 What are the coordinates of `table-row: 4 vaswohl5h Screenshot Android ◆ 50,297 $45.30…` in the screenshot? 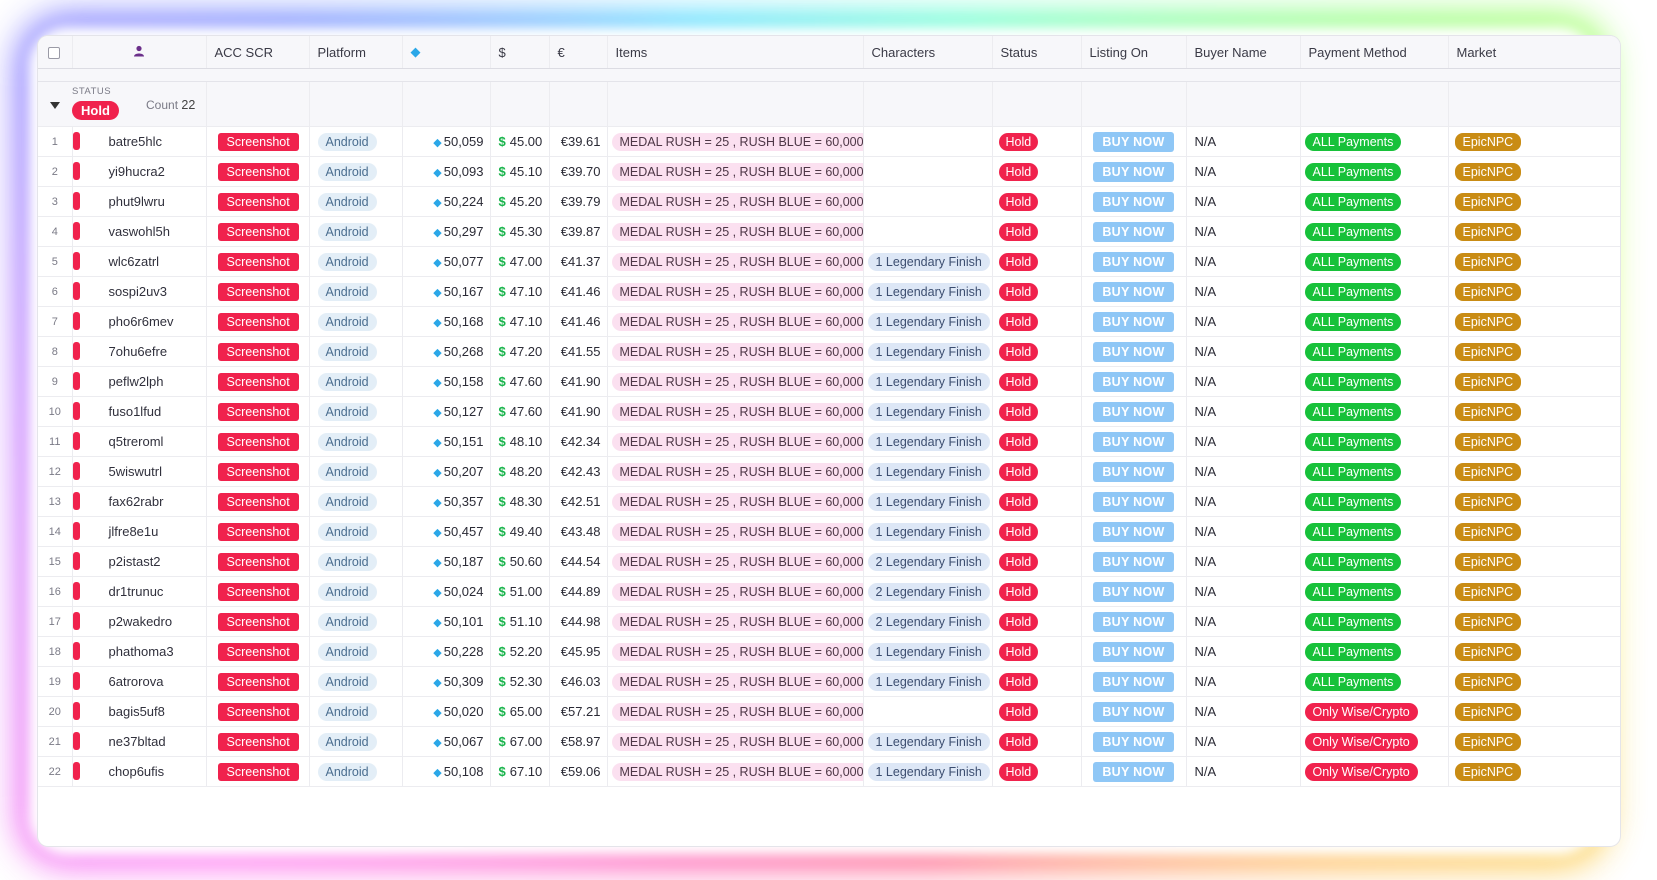 It's located at (829, 231).